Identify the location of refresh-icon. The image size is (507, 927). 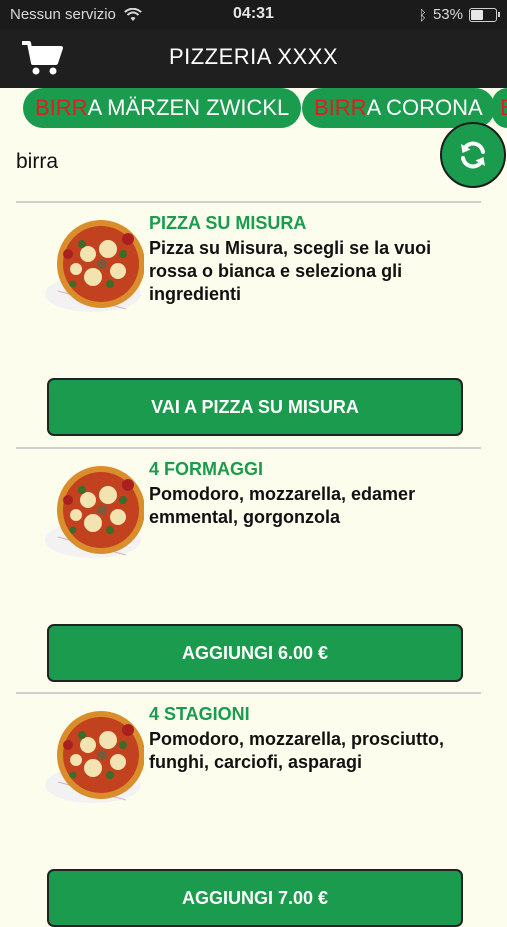
(473, 155).